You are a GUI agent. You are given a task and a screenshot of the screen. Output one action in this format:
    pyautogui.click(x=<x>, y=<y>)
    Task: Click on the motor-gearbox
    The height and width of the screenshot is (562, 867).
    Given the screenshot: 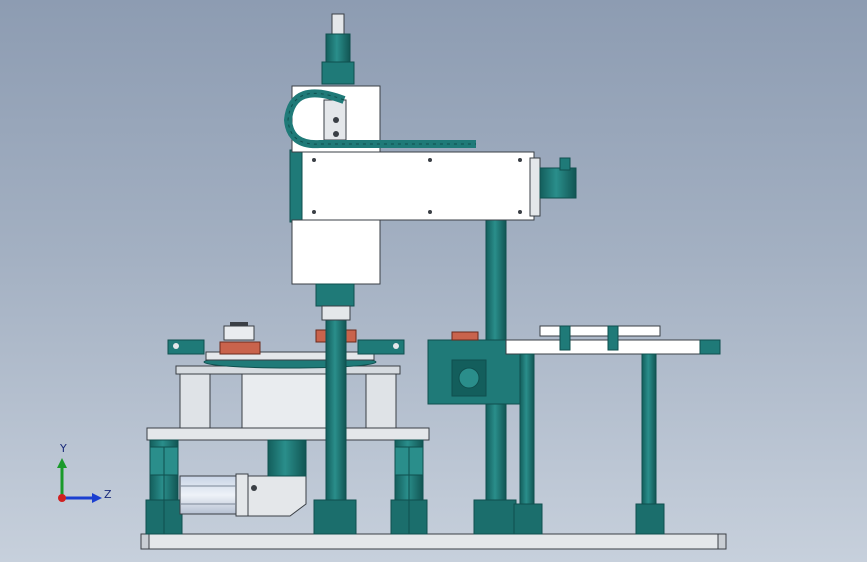 What is the action you would take?
    pyautogui.click(x=277, y=478)
    